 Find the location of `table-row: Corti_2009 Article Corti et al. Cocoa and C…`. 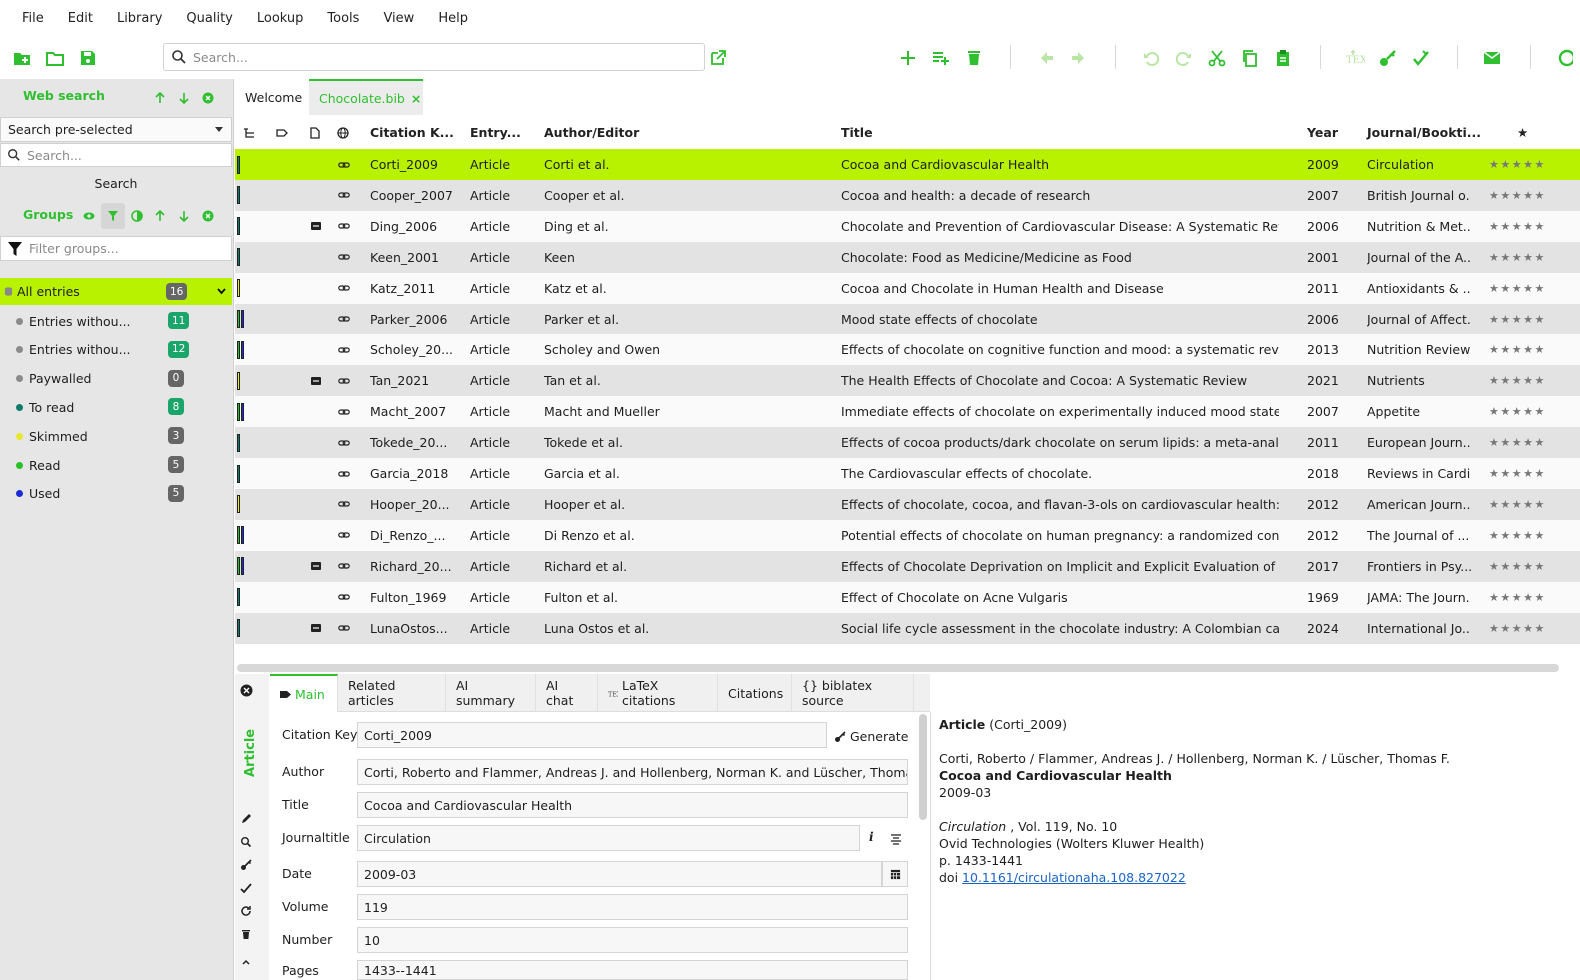

table-row: Corti_2009 Article Corti et al. Cocoa and C… is located at coordinates (907, 164).